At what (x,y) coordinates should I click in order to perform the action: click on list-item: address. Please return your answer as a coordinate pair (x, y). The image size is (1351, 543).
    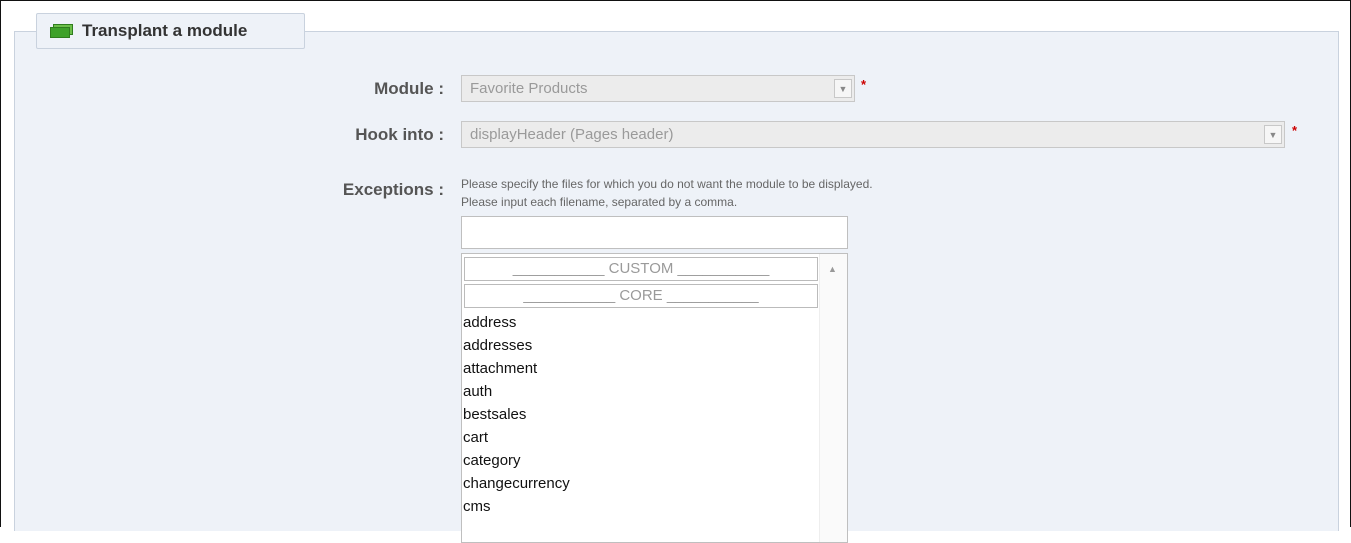
    Looking at the image, I should click on (654, 323).